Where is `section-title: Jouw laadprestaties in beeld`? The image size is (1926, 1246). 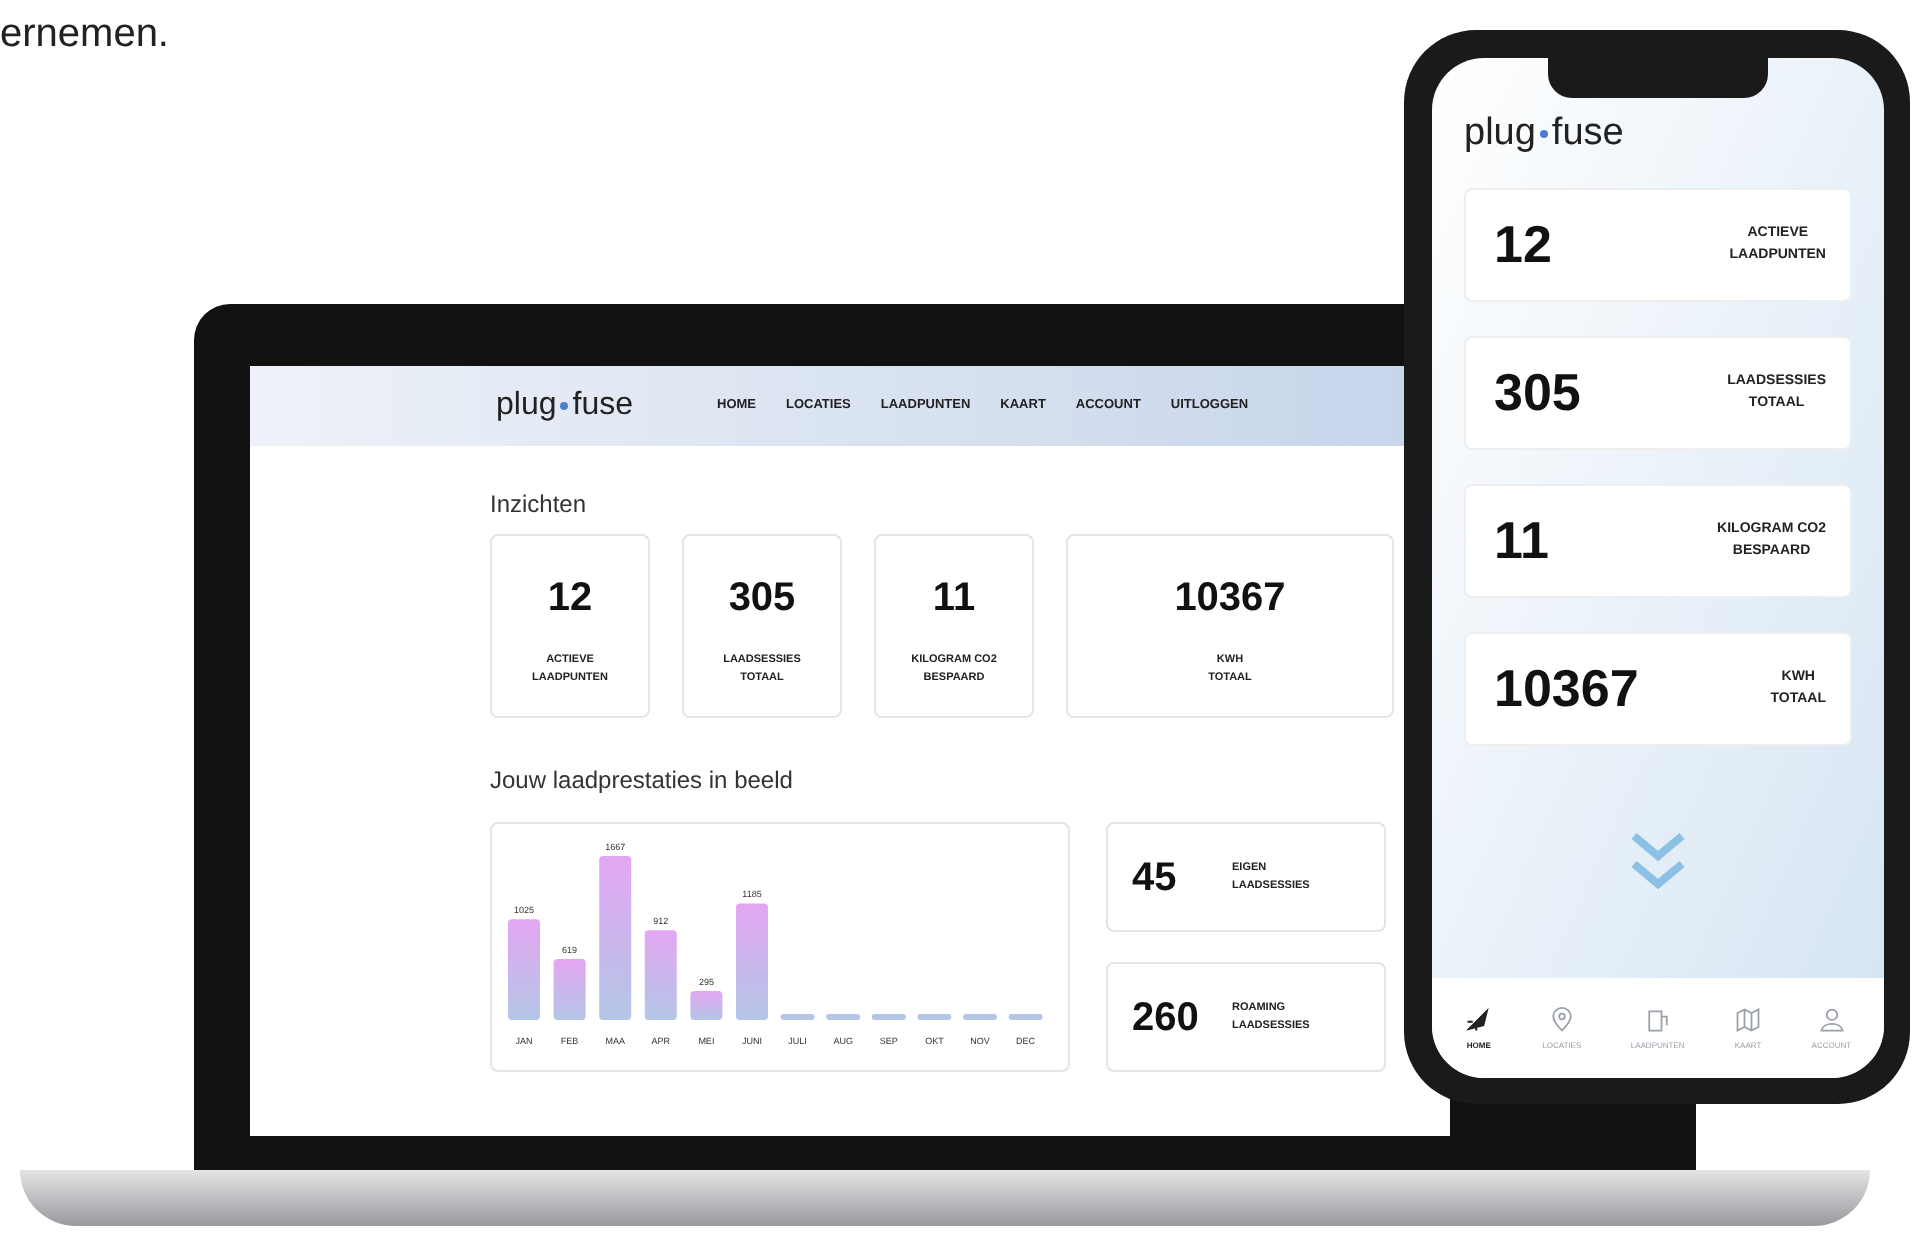
section-title: Jouw laadprestaties in beeld is located at coordinates (642, 781).